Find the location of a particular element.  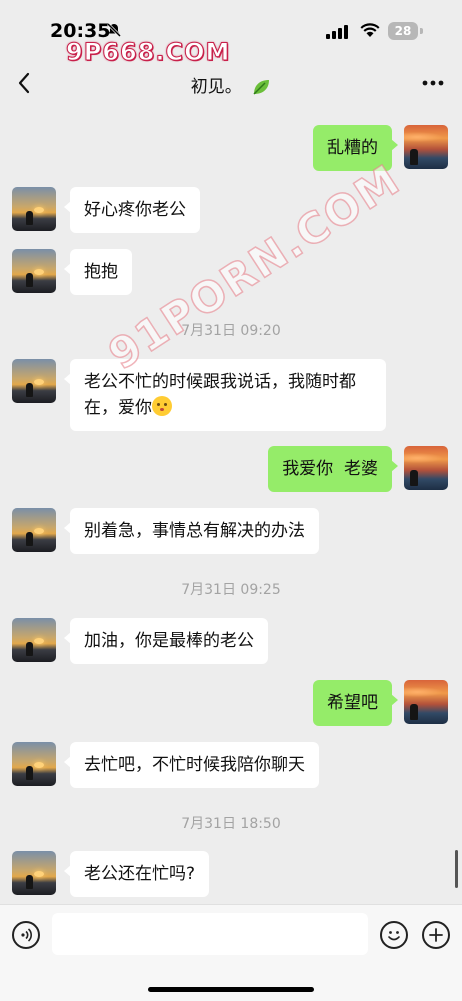

message-bubble-contact: 加油，你是最棒的老公 is located at coordinates (166, 641).